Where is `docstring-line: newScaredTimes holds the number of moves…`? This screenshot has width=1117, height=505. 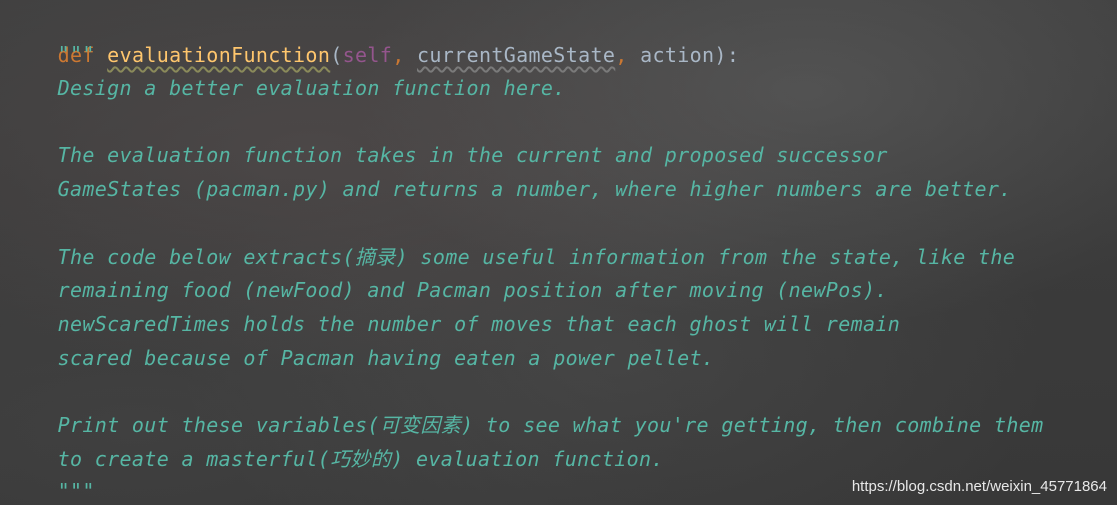 docstring-line: newScaredTimes holds the number of moves… is located at coordinates (454, 324).